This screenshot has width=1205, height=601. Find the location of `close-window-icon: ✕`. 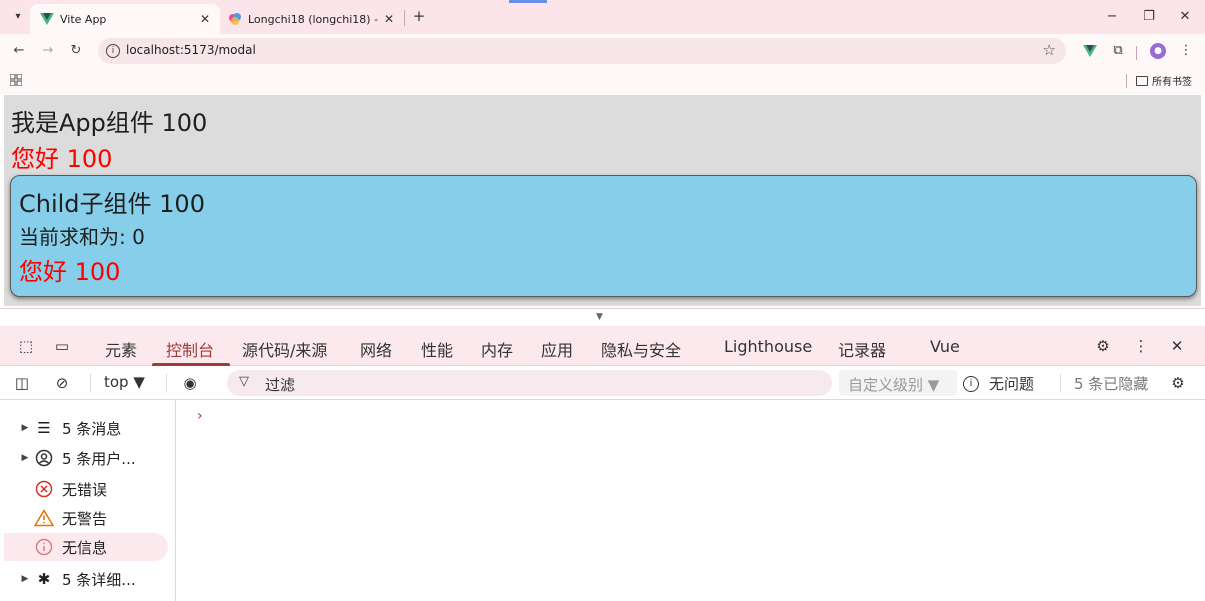

close-window-icon: ✕ is located at coordinates (1185, 17).